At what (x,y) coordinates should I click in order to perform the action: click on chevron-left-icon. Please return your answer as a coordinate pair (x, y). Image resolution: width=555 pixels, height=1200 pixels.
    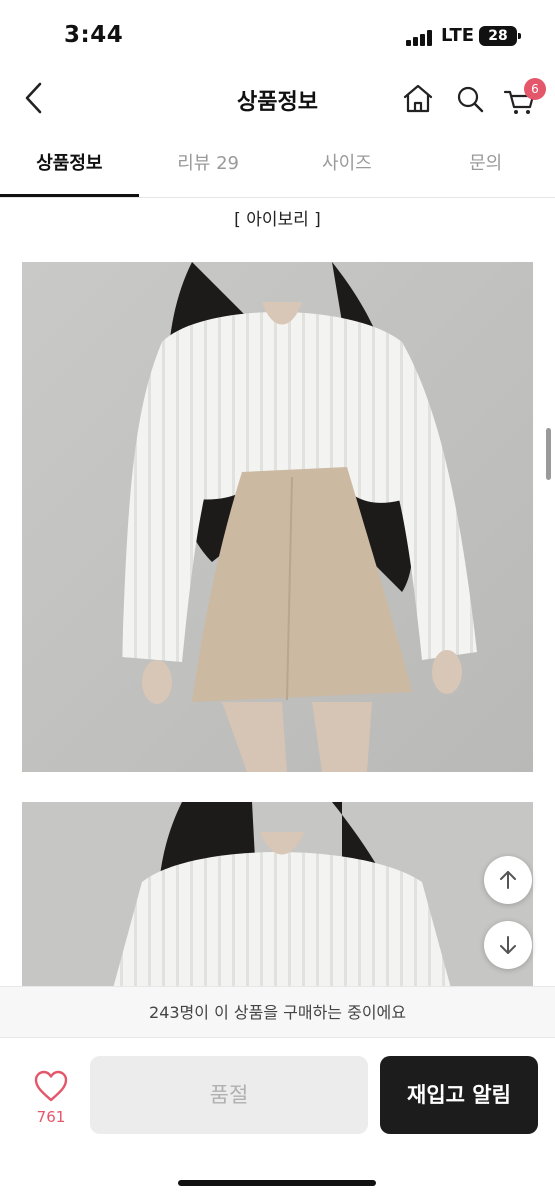
    Looking at the image, I should click on (33, 98).